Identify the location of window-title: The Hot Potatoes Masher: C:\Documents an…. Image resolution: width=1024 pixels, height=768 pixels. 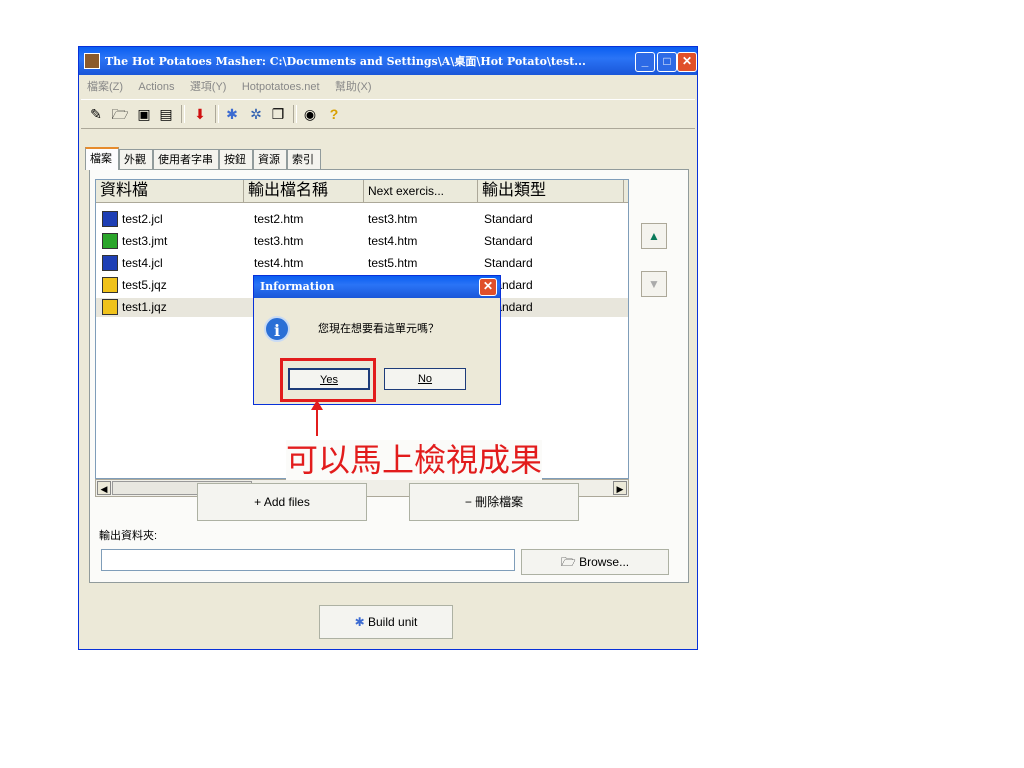
(345, 61).